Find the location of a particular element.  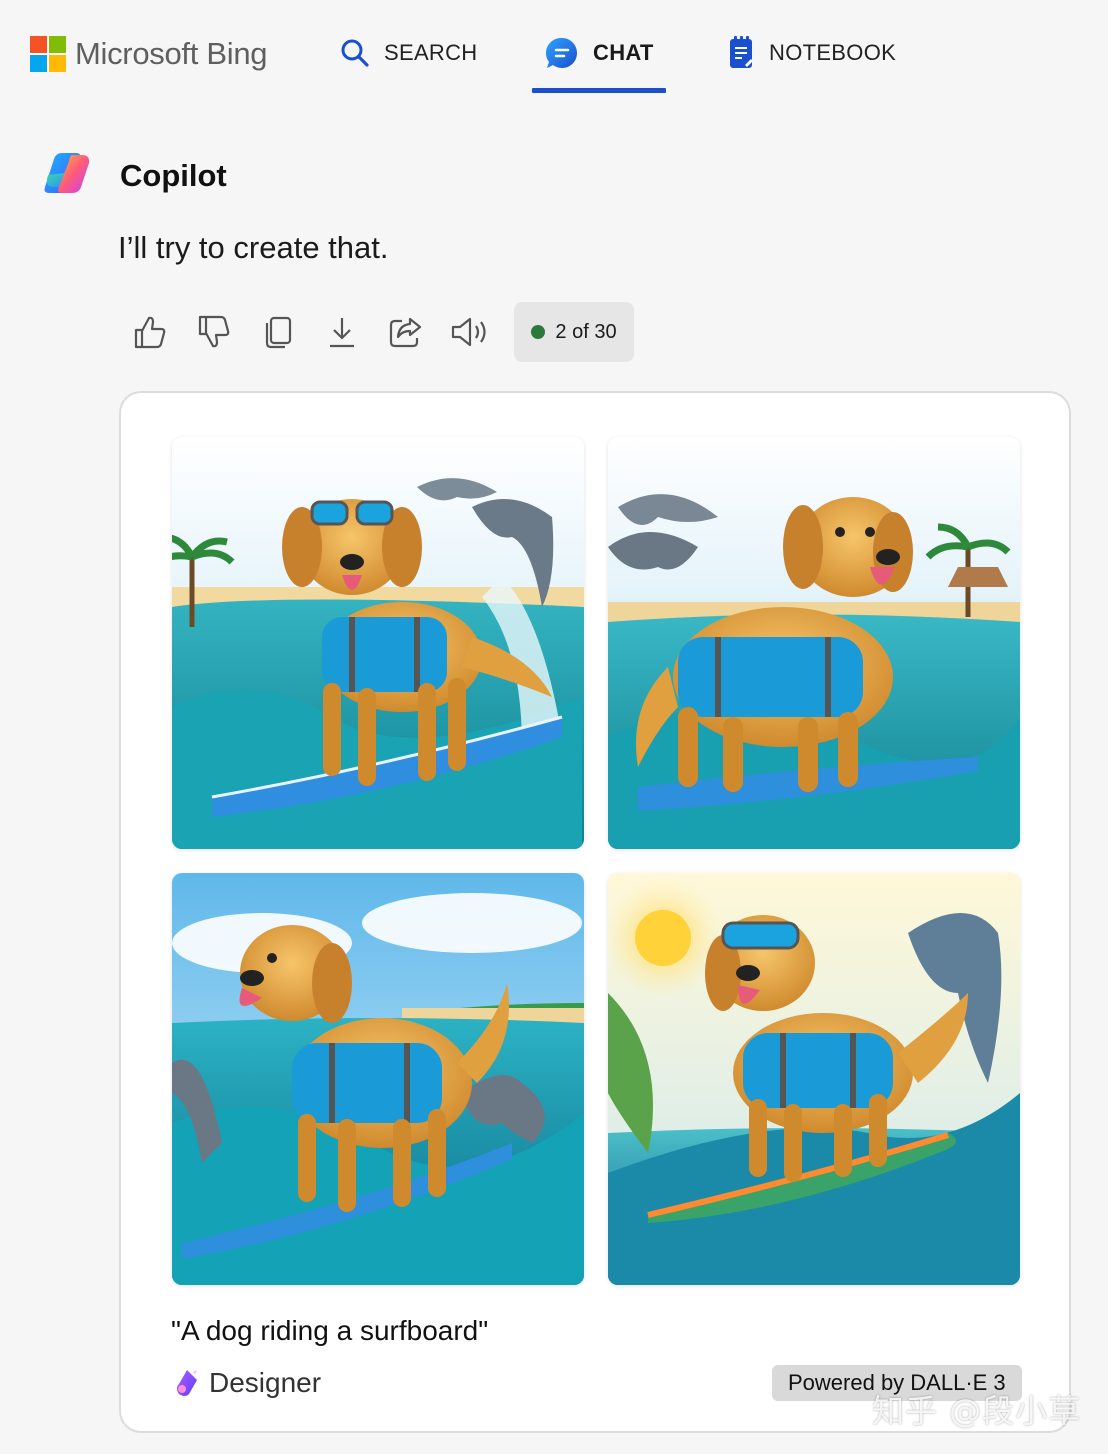

status-dot is located at coordinates (538, 332).